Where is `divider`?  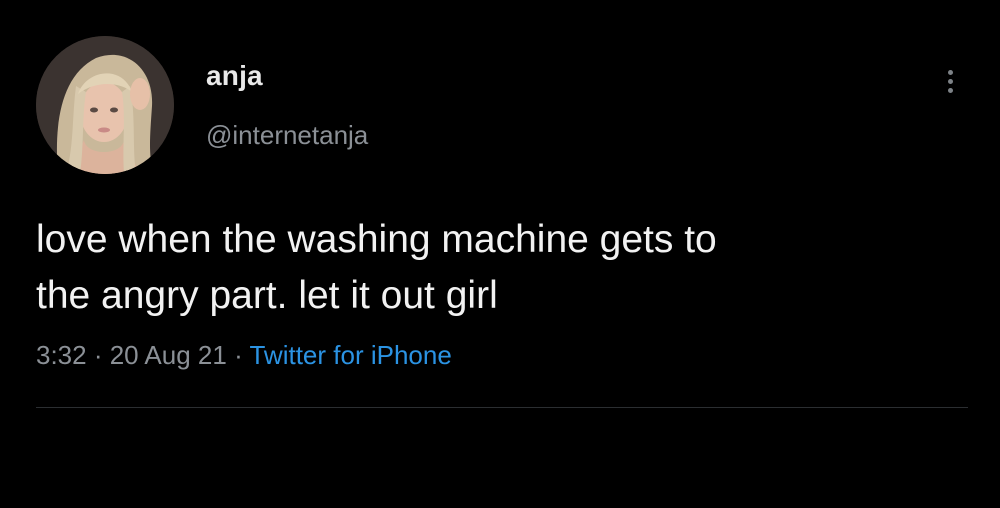 divider is located at coordinates (502, 407).